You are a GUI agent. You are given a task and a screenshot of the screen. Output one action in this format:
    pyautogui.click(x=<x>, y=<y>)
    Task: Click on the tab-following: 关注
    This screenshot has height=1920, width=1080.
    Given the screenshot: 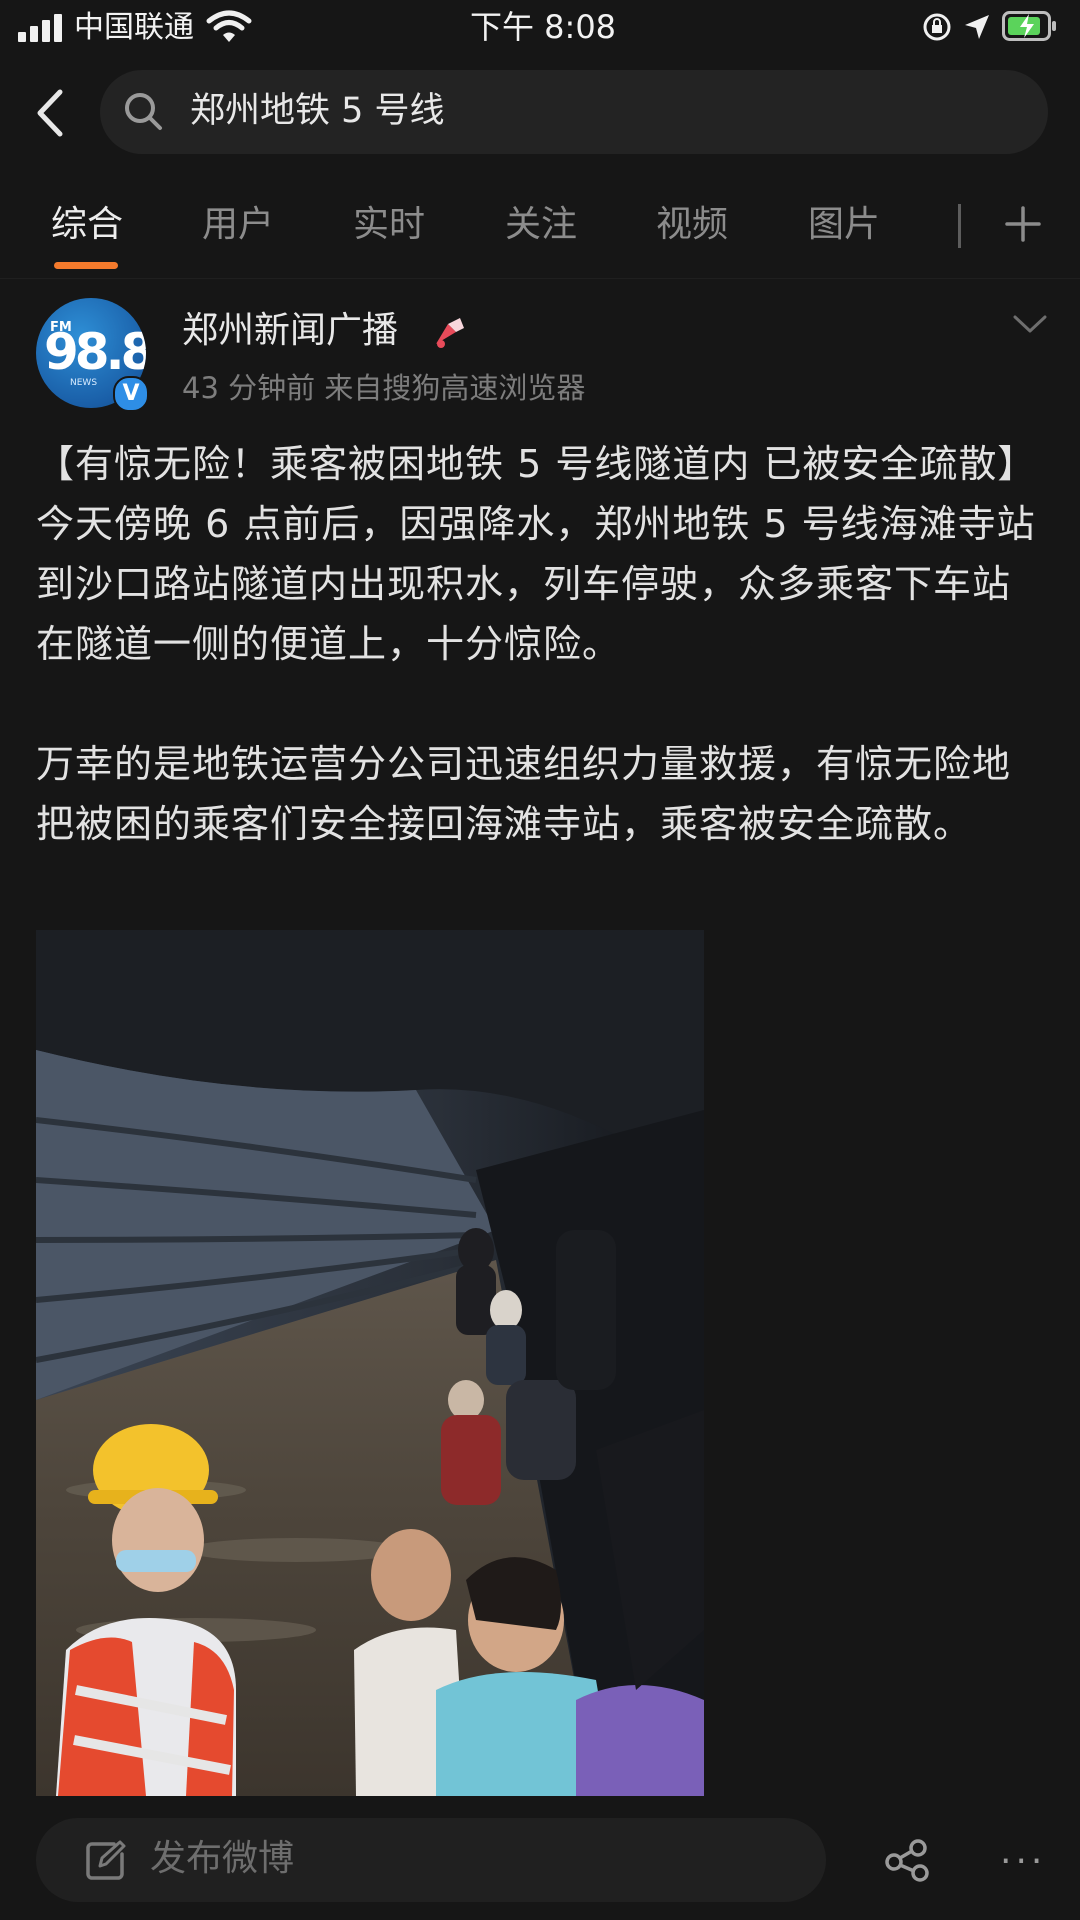 What is the action you would take?
    pyautogui.click(x=541, y=225)
    